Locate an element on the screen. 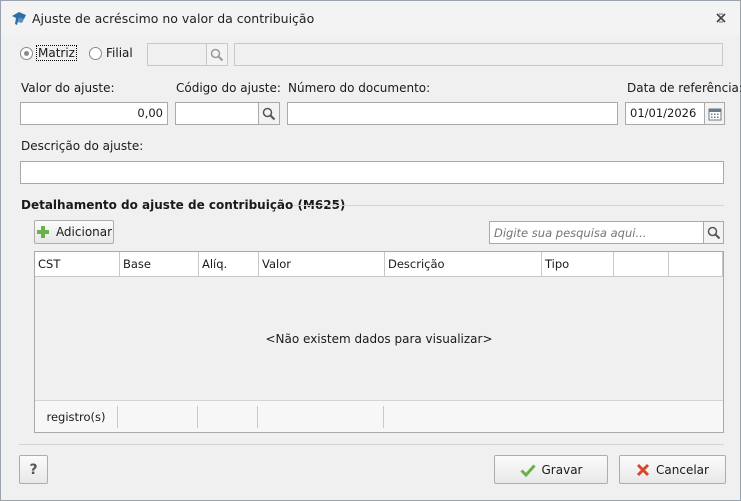 The width and height of the screenshot is (741, 501). branch-code-field is located at coordinates (177, 54).